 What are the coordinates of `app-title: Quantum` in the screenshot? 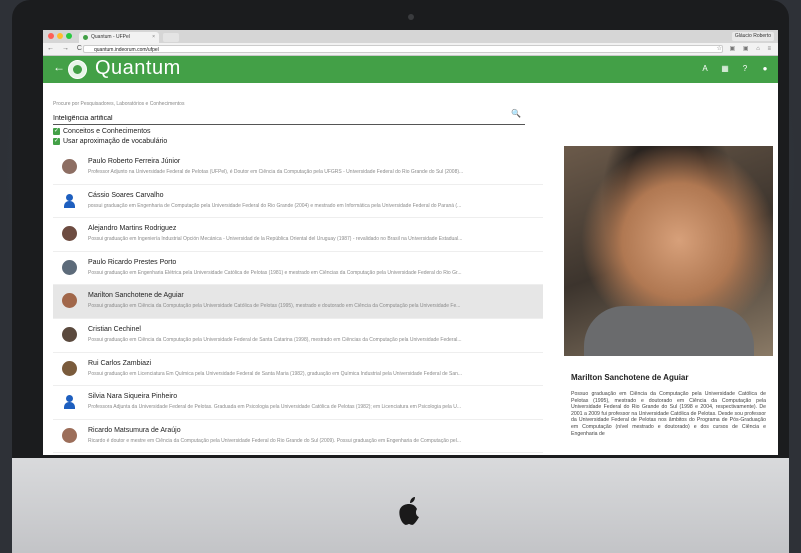 It's located at (138, 68).